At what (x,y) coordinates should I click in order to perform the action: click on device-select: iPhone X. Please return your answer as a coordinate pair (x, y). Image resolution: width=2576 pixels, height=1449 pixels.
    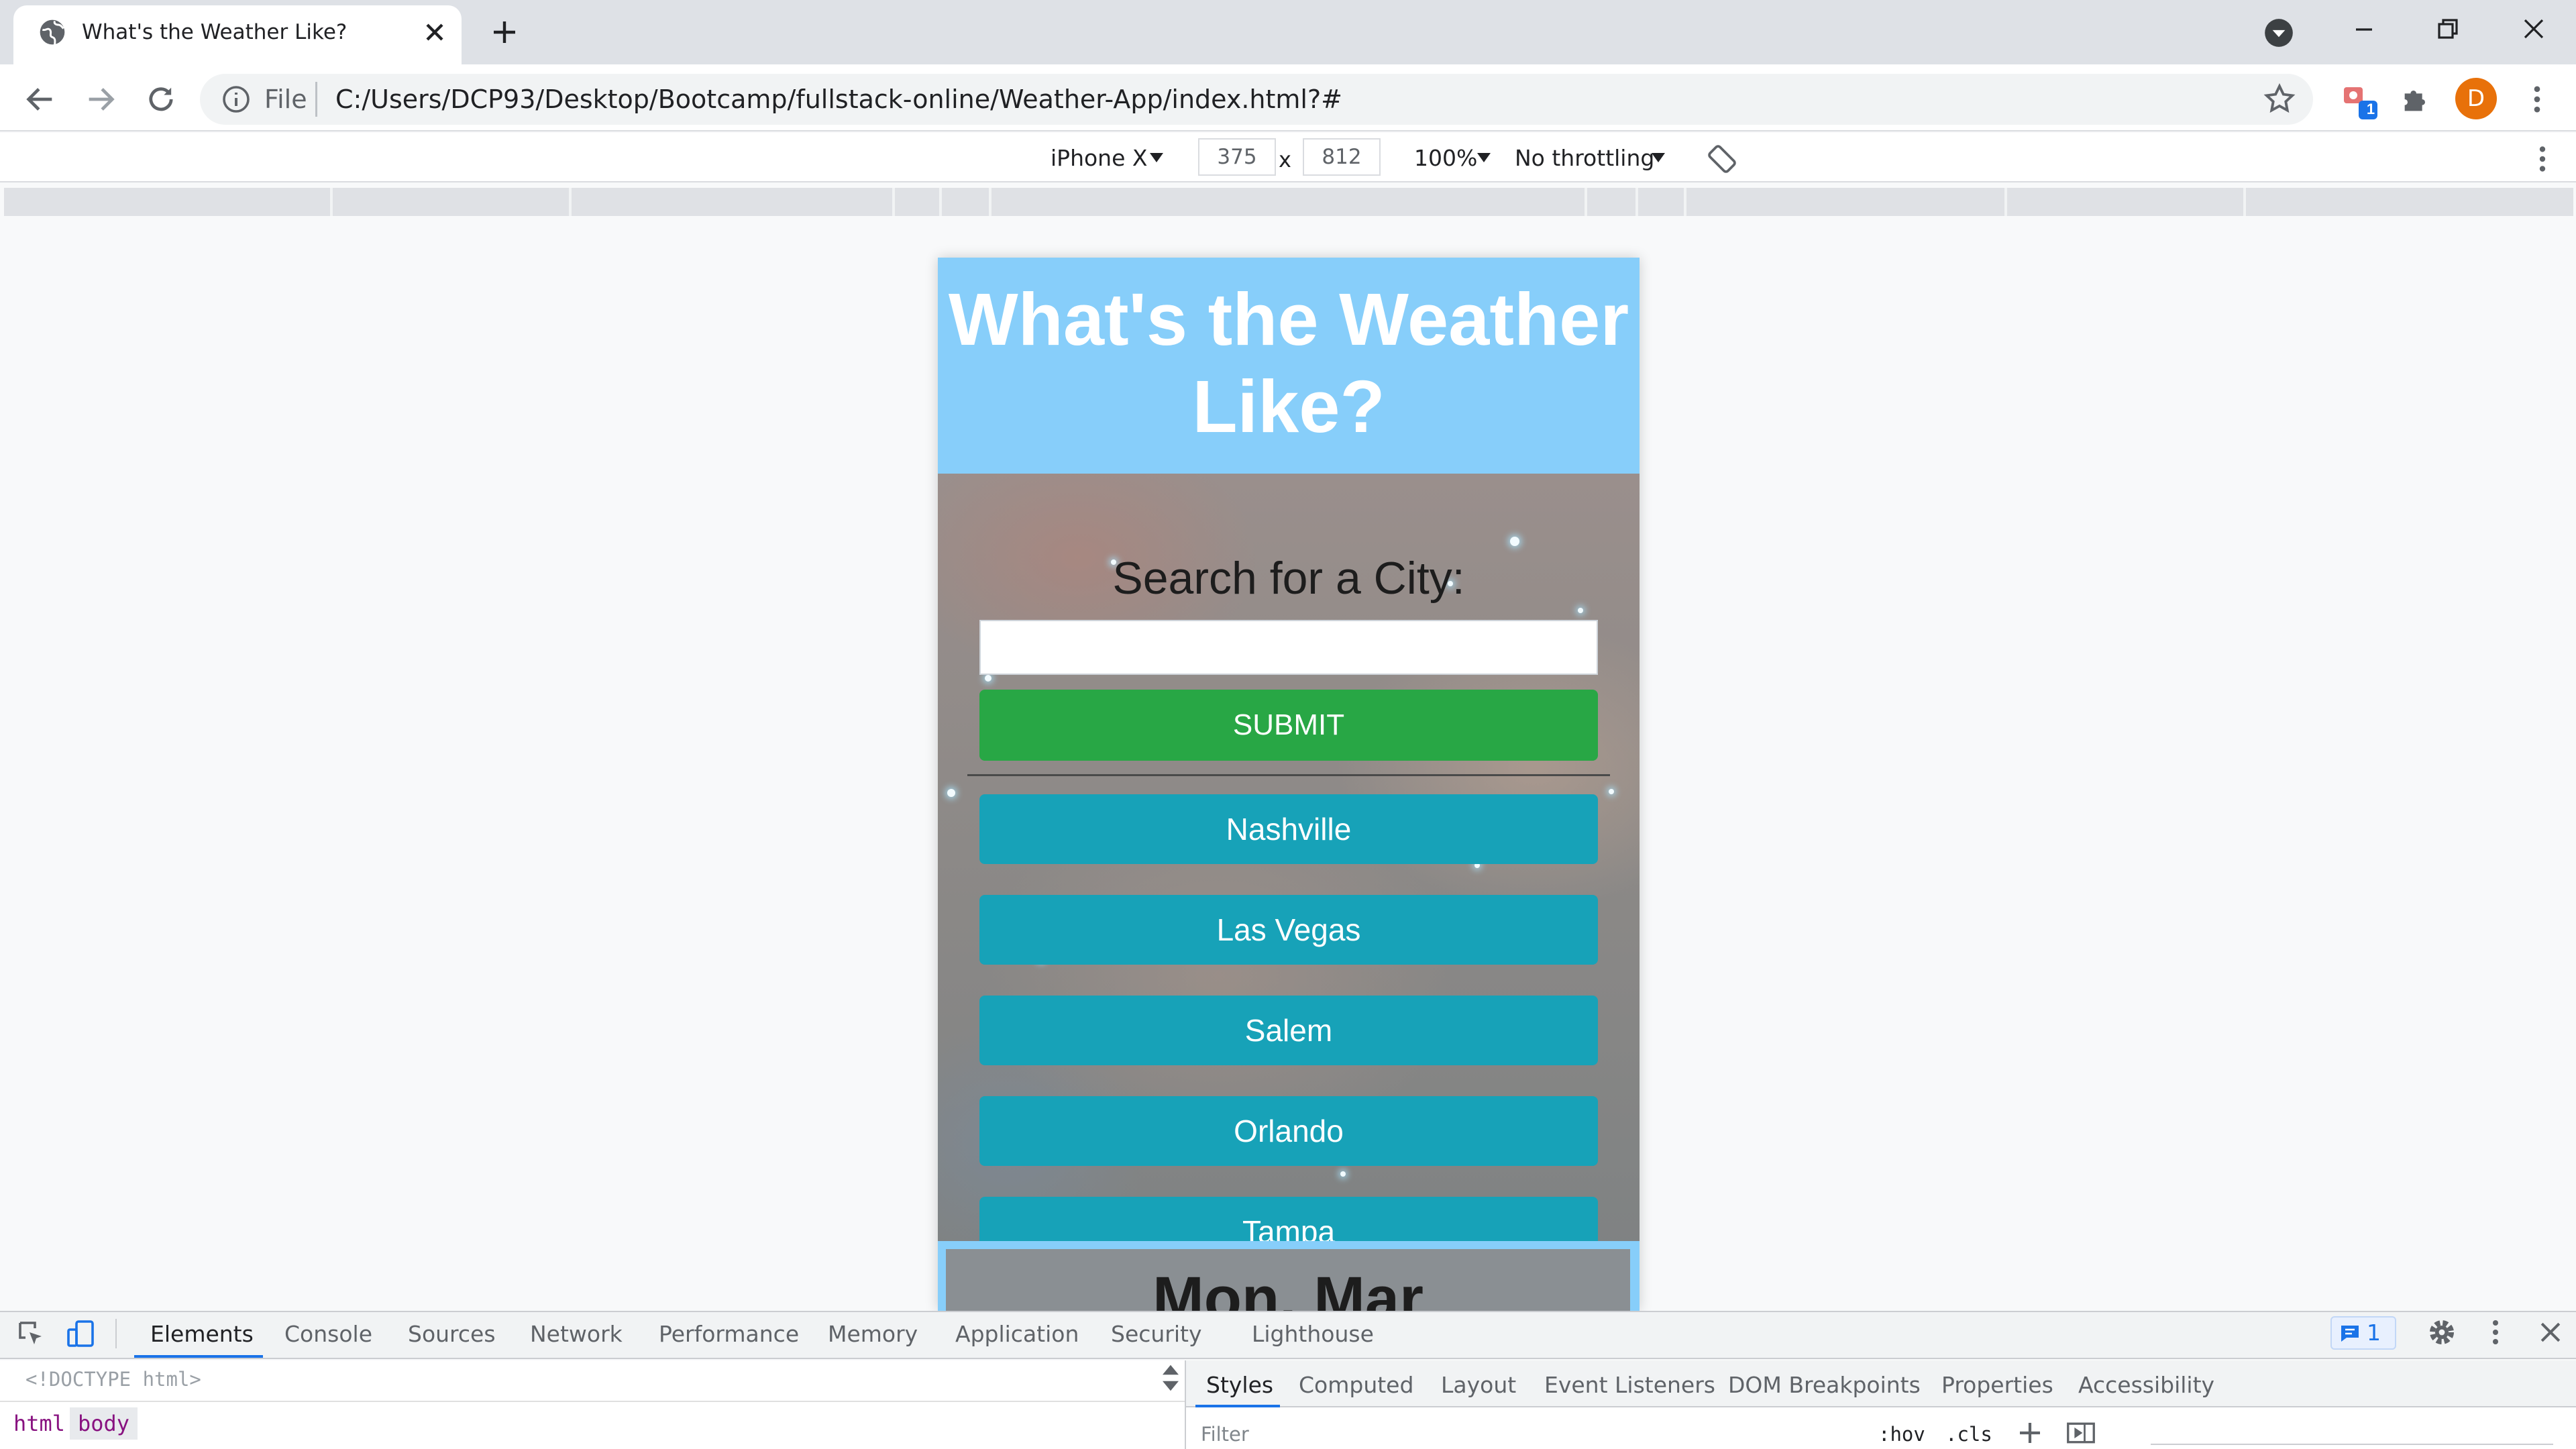
    Looking at the image, I should click on (1099, 158).